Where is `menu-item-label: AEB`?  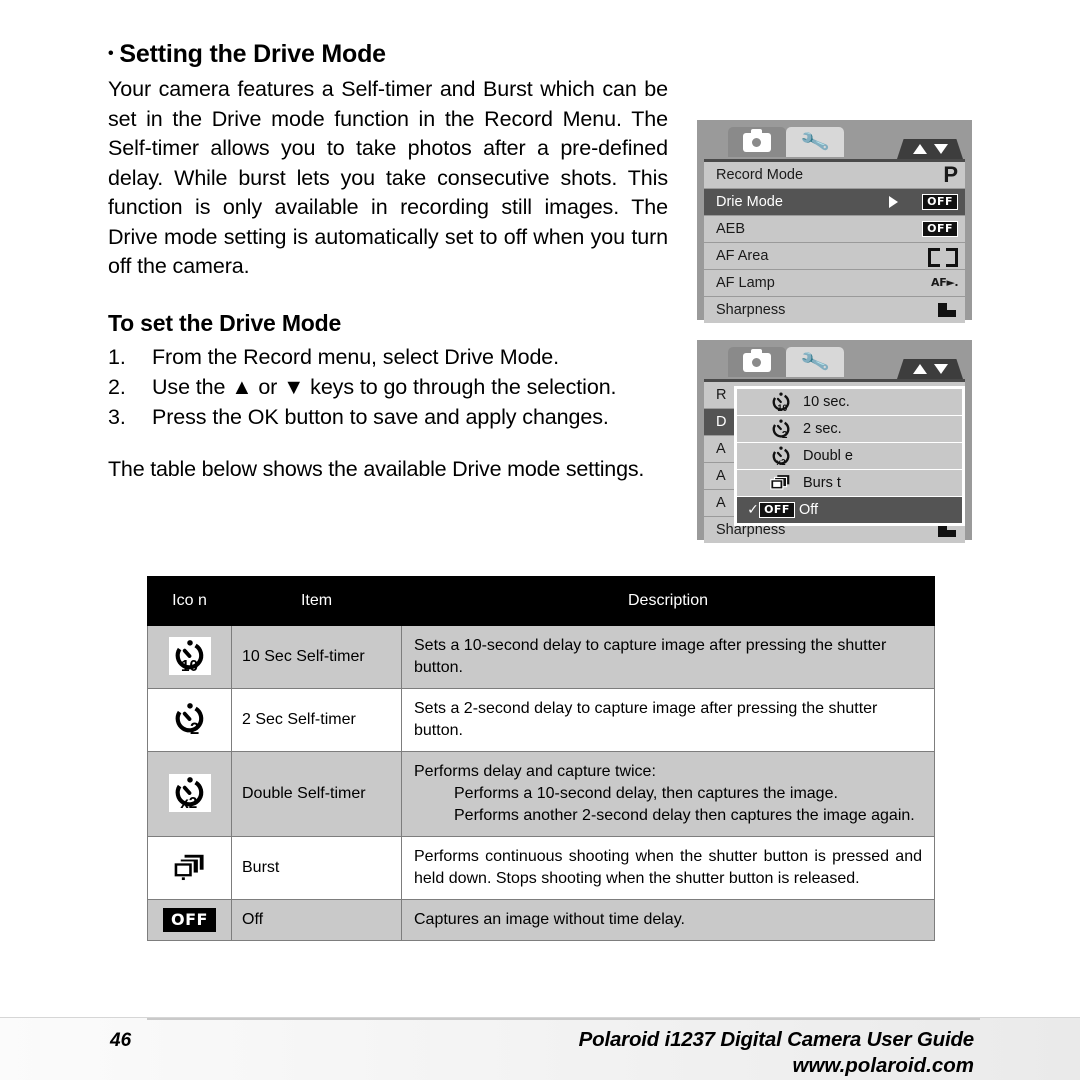
menu-item-label: AEB is located at coordinates (731, 228).